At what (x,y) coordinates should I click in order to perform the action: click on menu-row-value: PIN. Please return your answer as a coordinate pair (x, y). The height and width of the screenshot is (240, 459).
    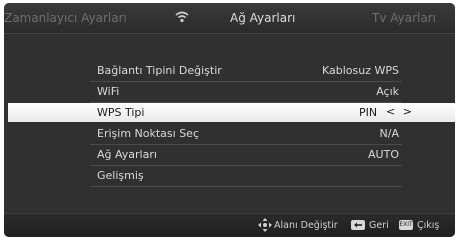
    Looking at the image, I should click on (368, 112).